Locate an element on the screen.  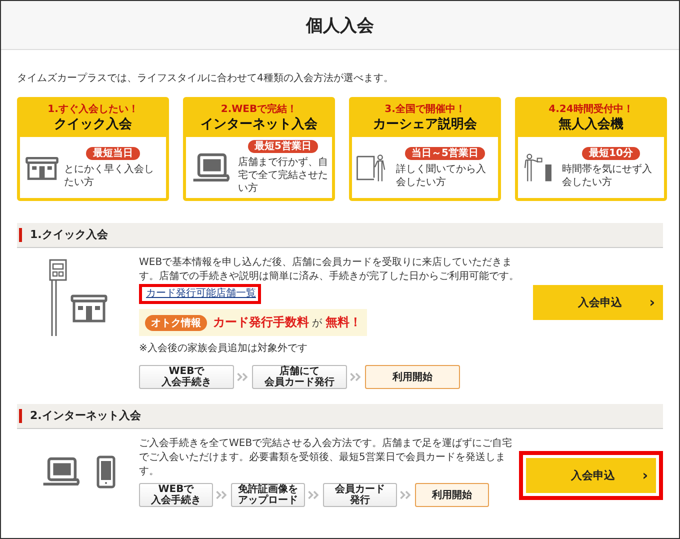
section-description: WEBで基本情報を申し込んだ後、店舗に会員カードを受取りに来店していただきます。店舗での手続きや説明は簡単に済み、手続きが完了した日からご利用可能です。 is located at coordinates (329, 270).